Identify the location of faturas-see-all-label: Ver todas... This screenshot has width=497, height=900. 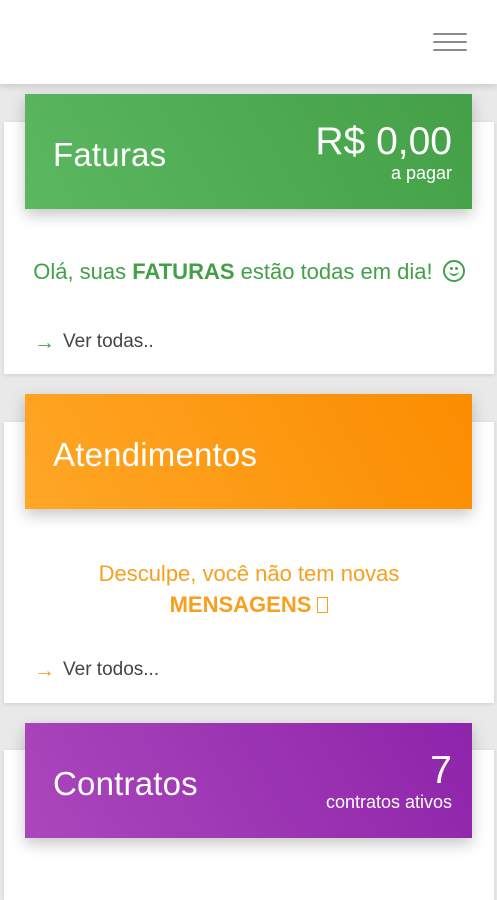
(108, 341).